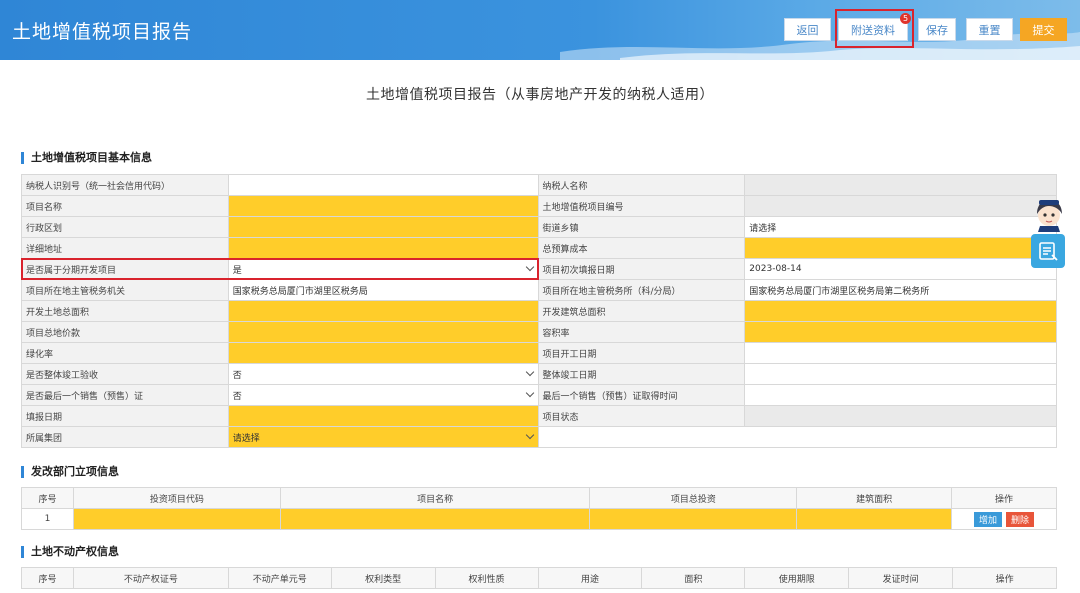  I want to click on field-label: 整体竣工日期, so click(642, 374).